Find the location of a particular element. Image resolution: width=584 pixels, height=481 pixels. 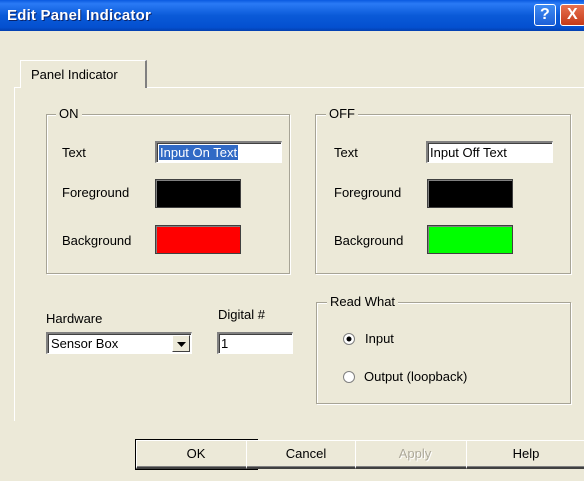

off-background-label: Background is located at coordinates (369, 240).